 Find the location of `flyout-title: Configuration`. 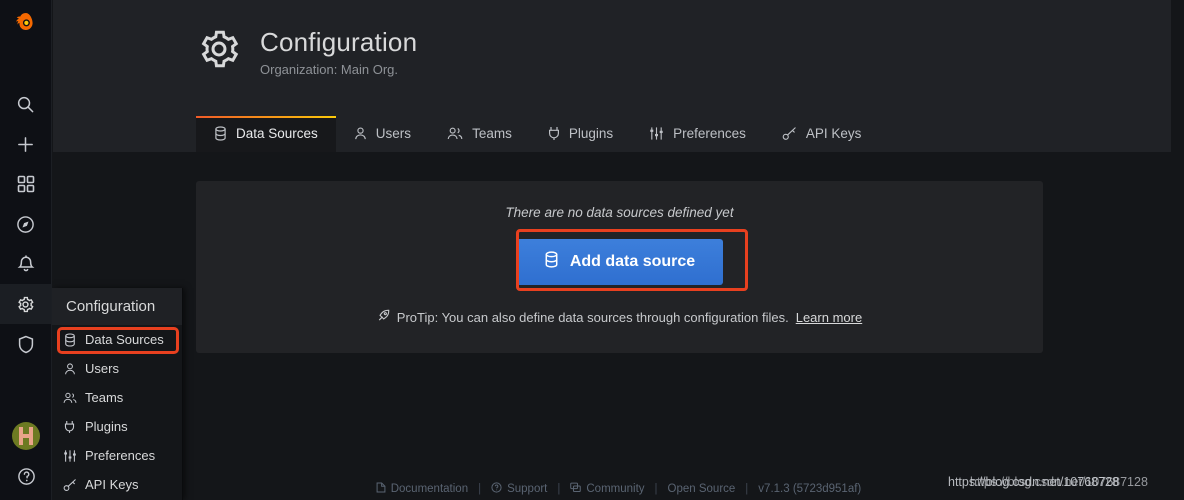

flyout-title: Configuration is located at coordinates (117, 306).